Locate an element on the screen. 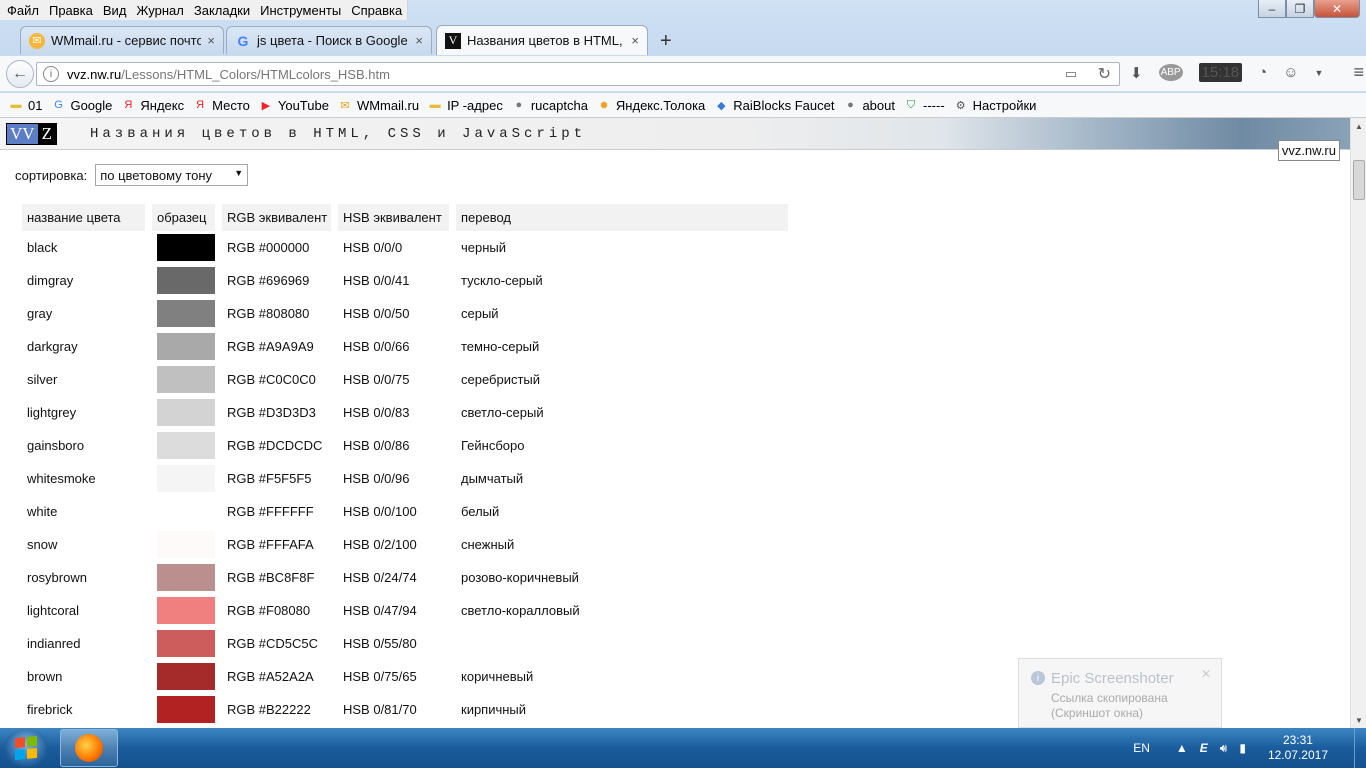  menu-item: Журнал is located at coordinates (159, 10).